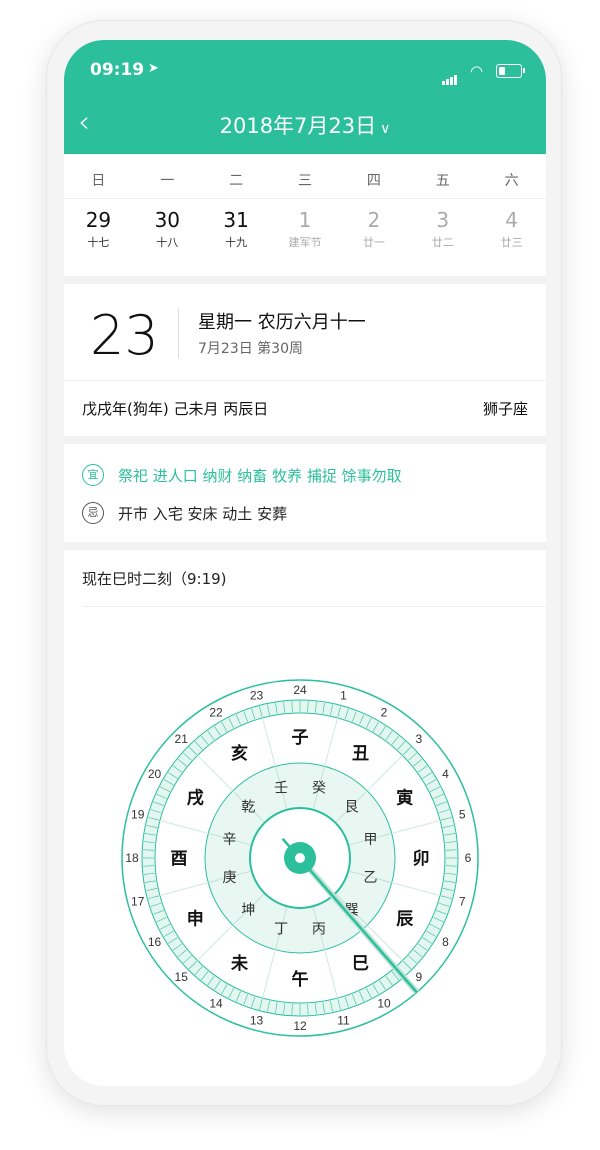 This screenshot has height=1150, width=600. Describe the element at coordinates (236, 181) in the screenshot. I see `weekday-header: 二` at that location.